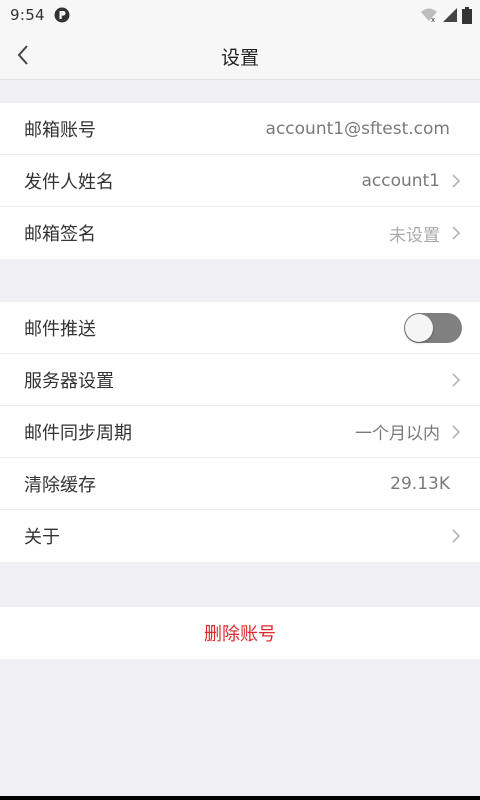  I want to click on toggle-knob, so click(419, 327).